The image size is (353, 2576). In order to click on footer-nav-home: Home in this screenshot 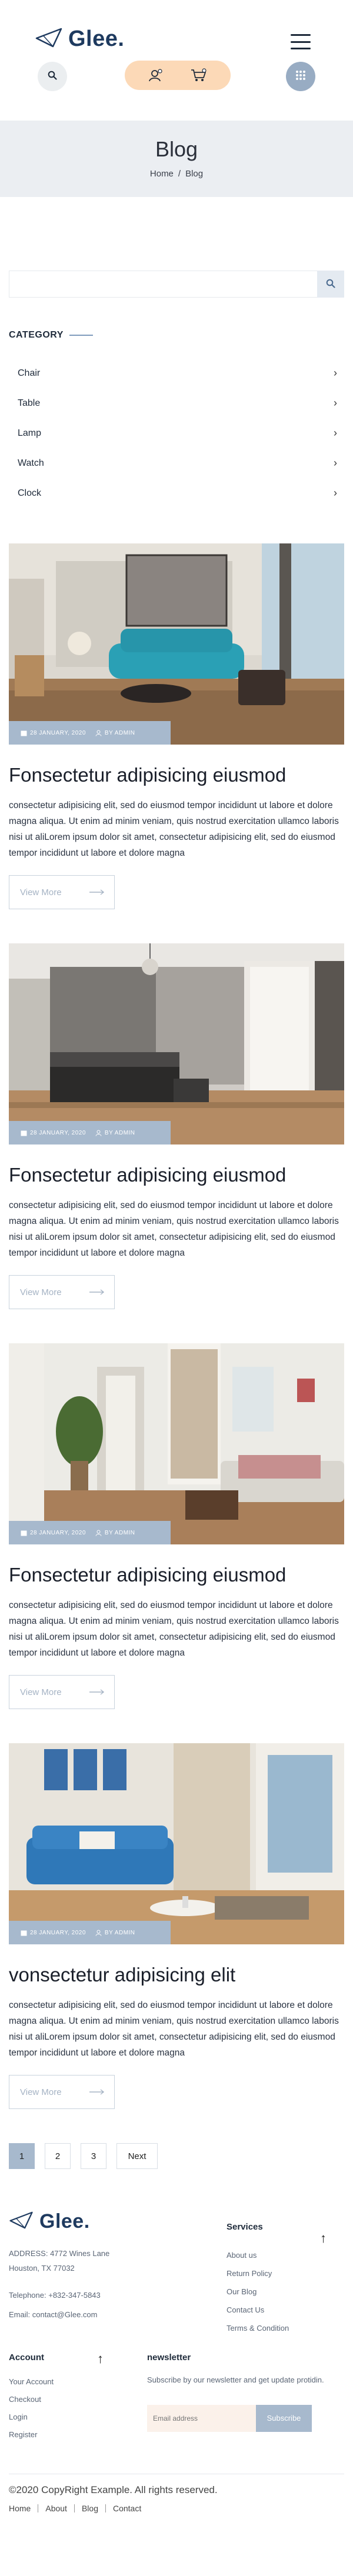, I will do `click(24, 2508)`.